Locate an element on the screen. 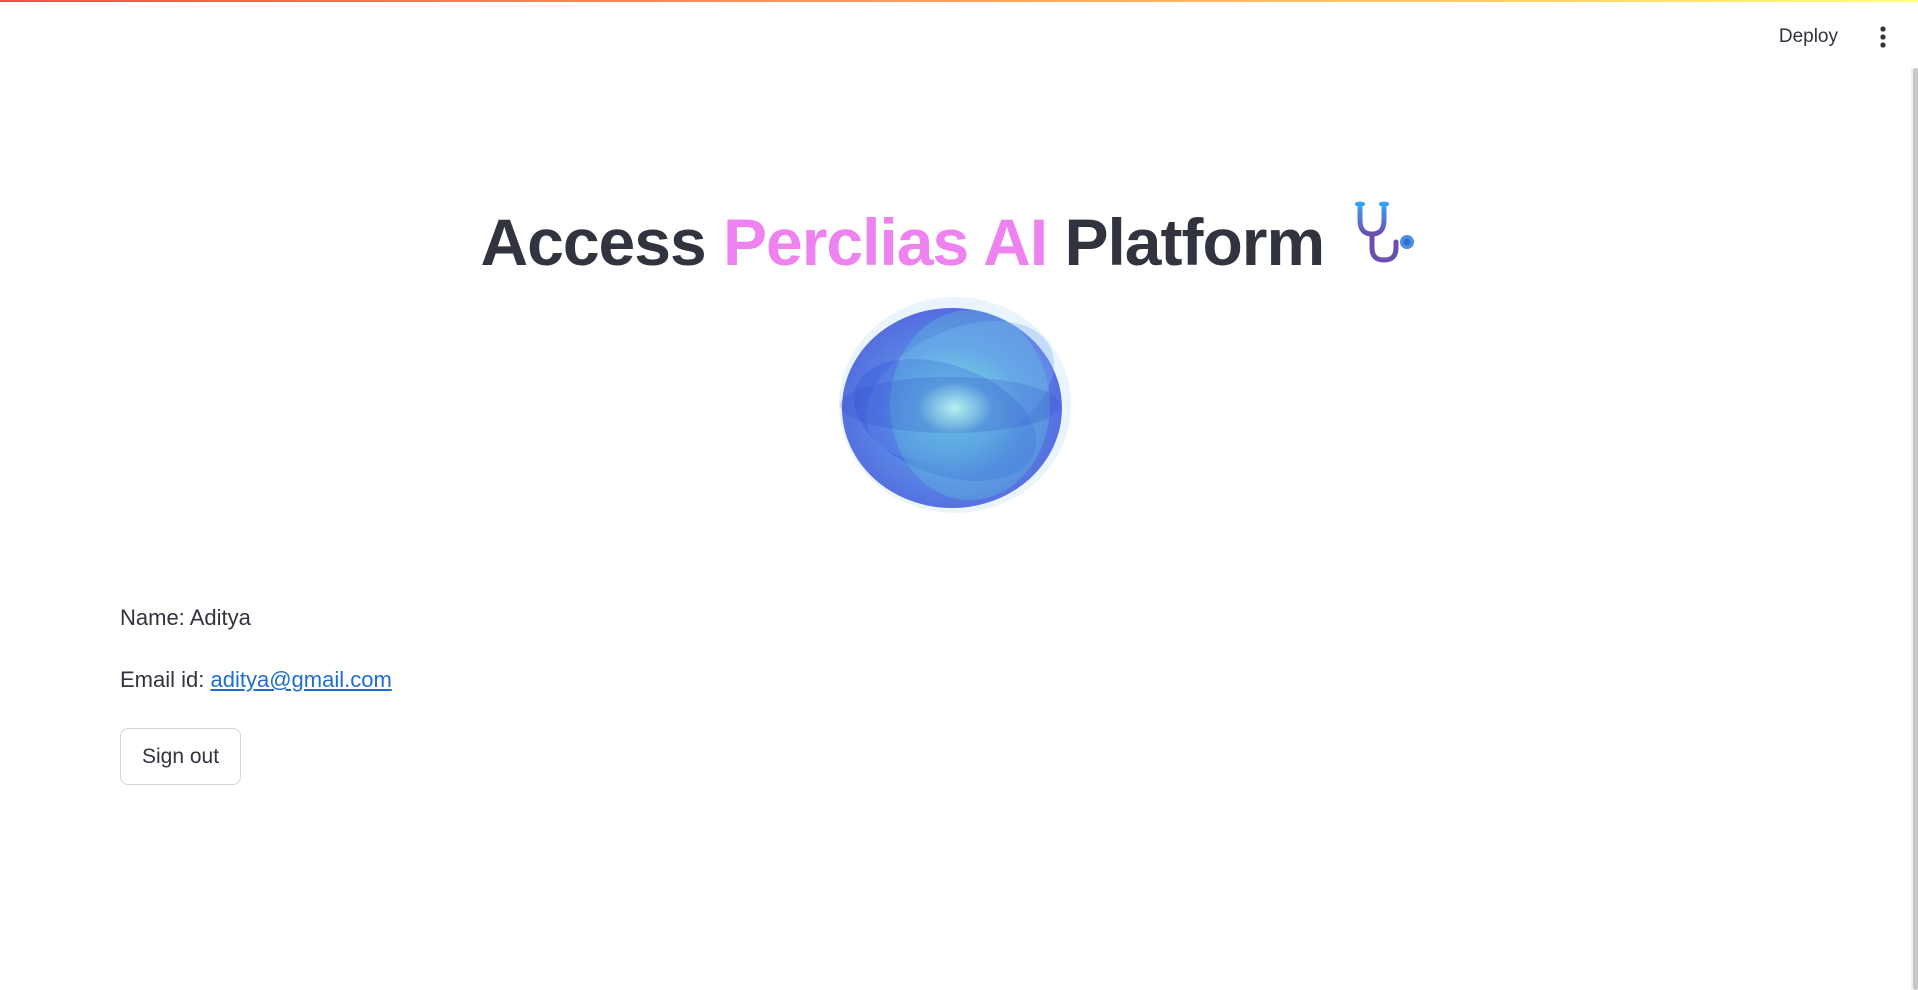  profile-email-row: Email id: aditya@gmail.com is located at coordinates (256, 680).